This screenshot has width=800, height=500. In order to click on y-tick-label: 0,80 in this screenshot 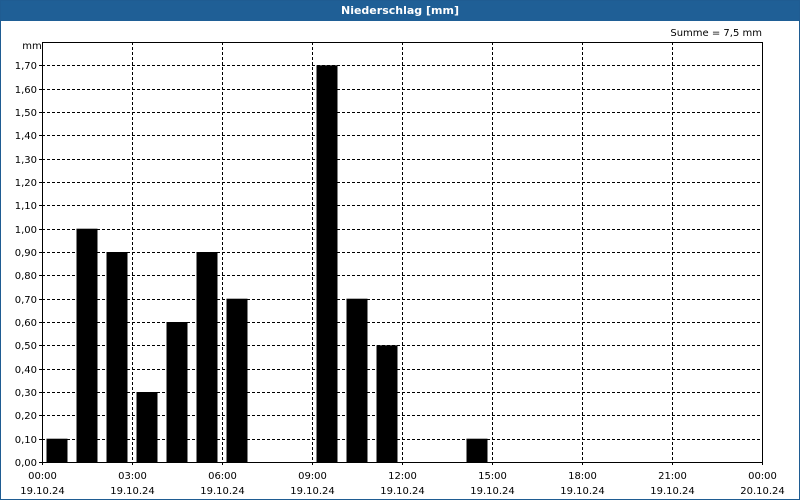, I will do `click(26, 276)`.